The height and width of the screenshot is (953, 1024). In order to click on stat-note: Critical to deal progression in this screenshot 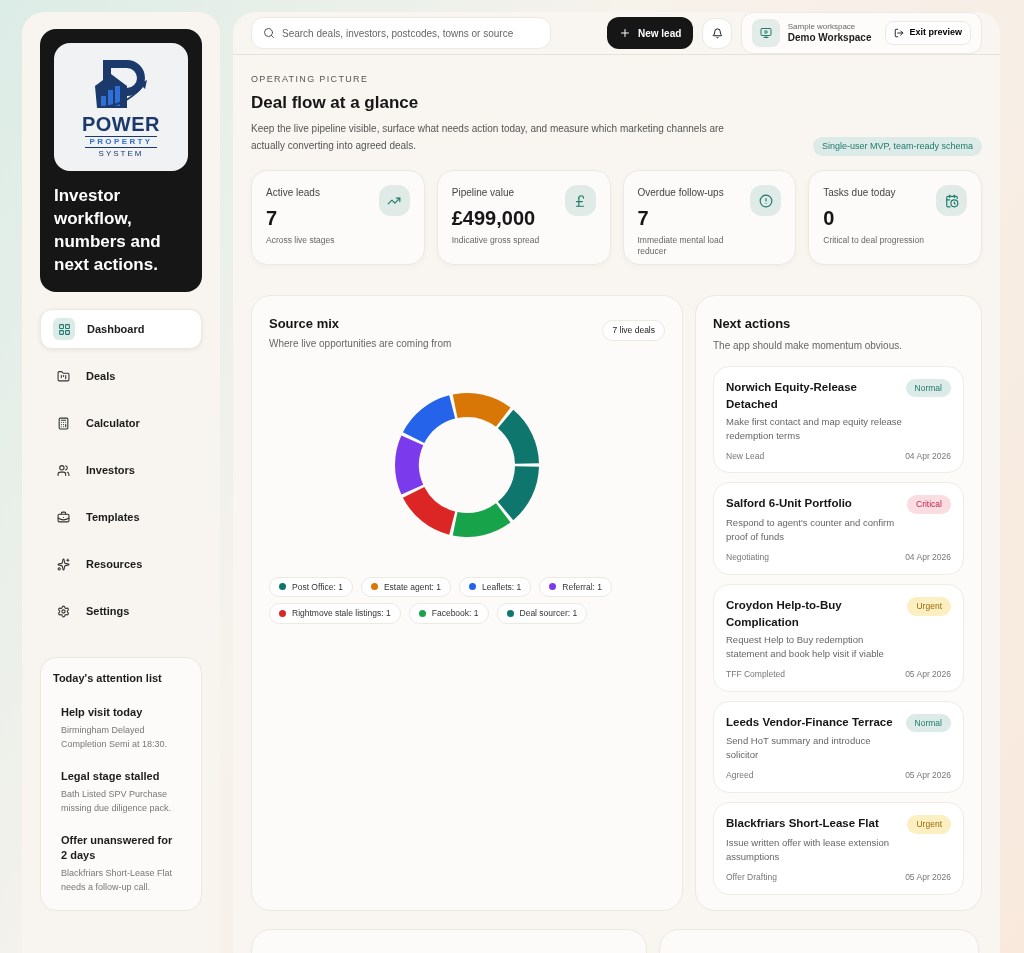, I will do `click(874, 240)`.